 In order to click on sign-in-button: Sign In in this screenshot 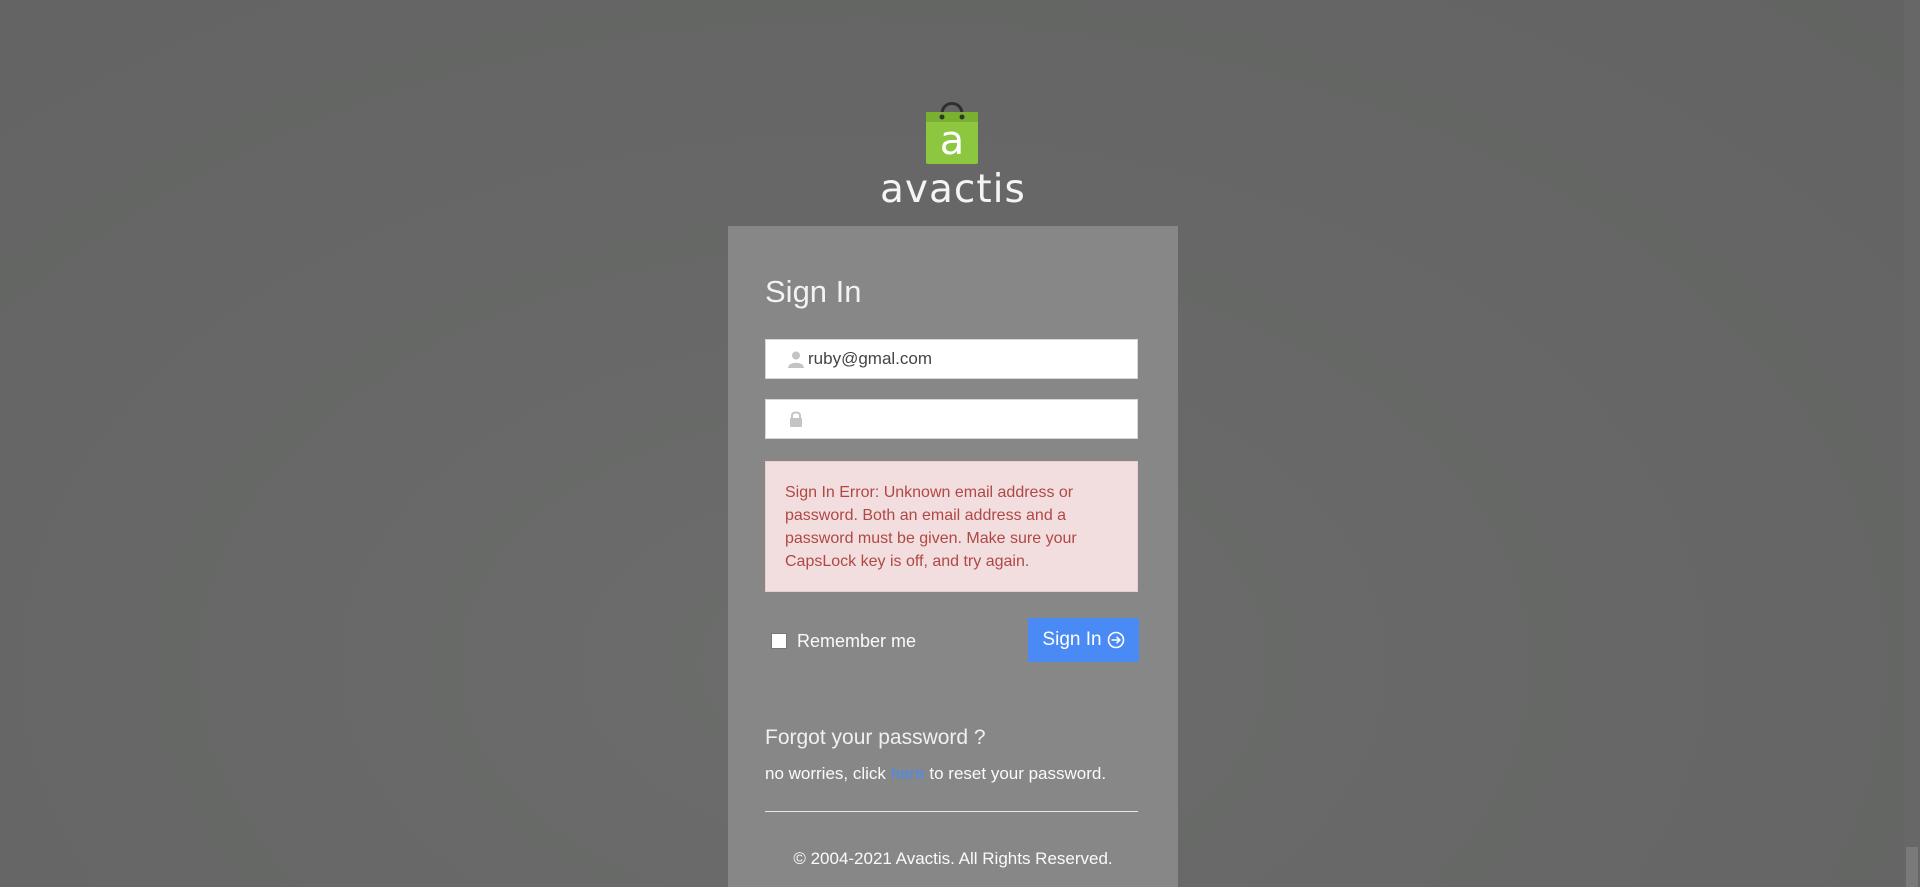, I will do `click(1083, 640)`.